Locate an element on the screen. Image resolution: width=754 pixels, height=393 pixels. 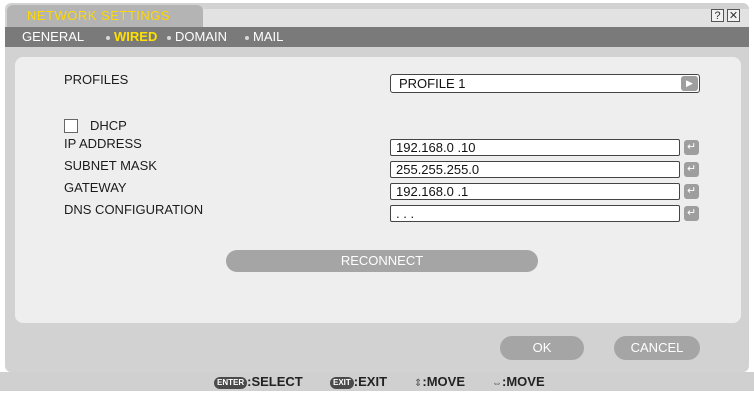
title-bar: NETWORK SETTINGS ? ✕ is located at coordinates (377, 15).